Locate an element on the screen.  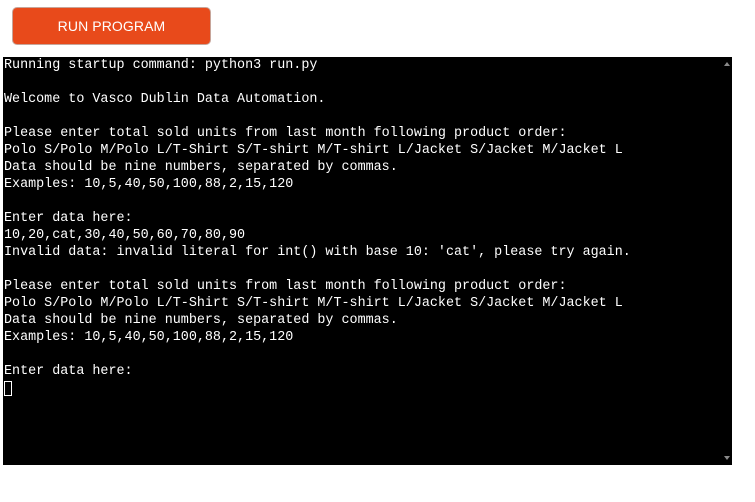
run-program-button: RUN PROGRAM is located at coordinates (111, 26).